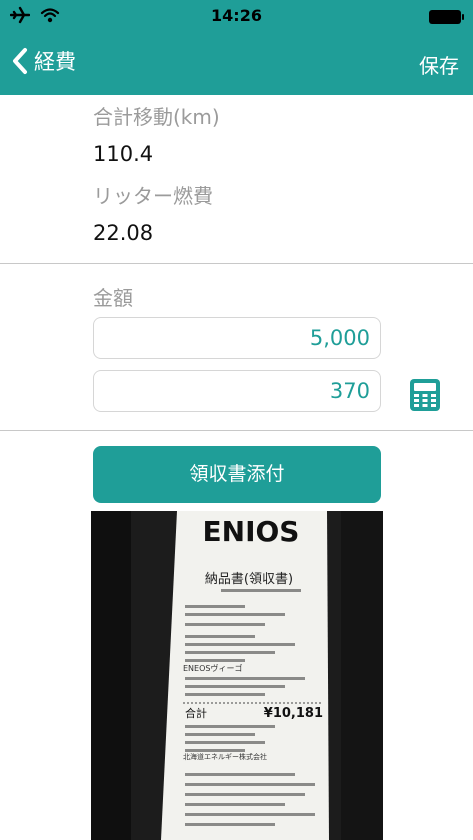 Image resolution: width=473 pixels, height=840 pixels. Describe the element at coordinates (113, 298) in the screenshot. I see `amount-label: 金額` at that location.